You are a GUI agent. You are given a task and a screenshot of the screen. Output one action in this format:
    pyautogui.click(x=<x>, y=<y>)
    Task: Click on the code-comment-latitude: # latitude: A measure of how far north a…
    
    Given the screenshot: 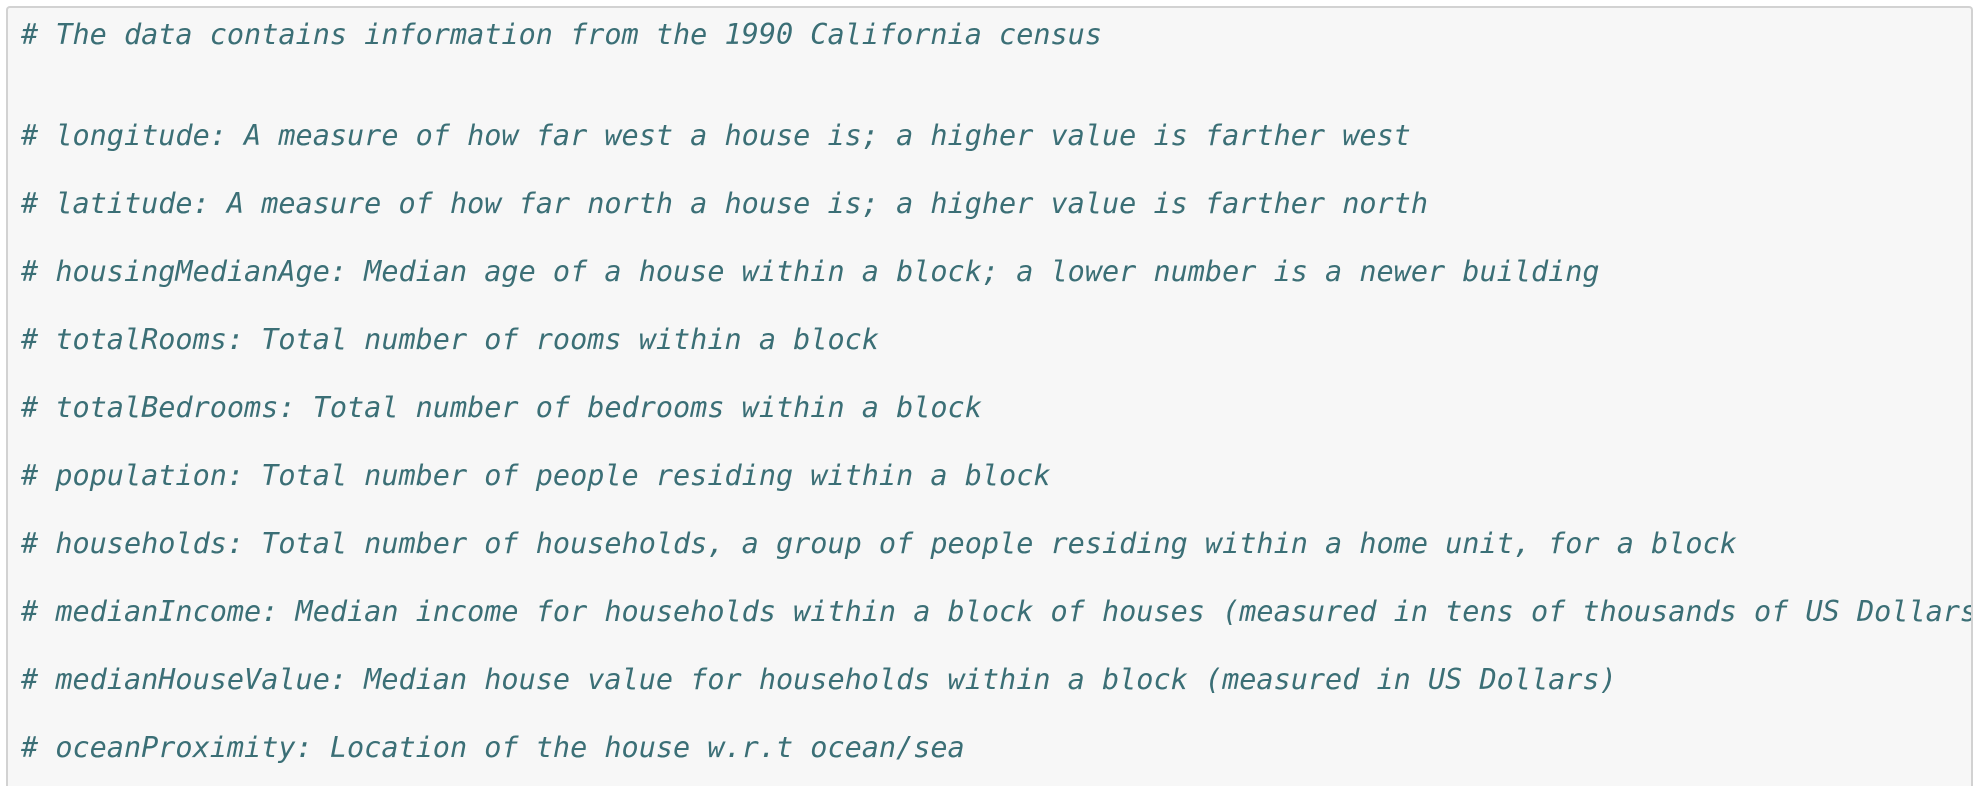 What is the action you would take?
    pyautogui.click(x=724, y=203)
    